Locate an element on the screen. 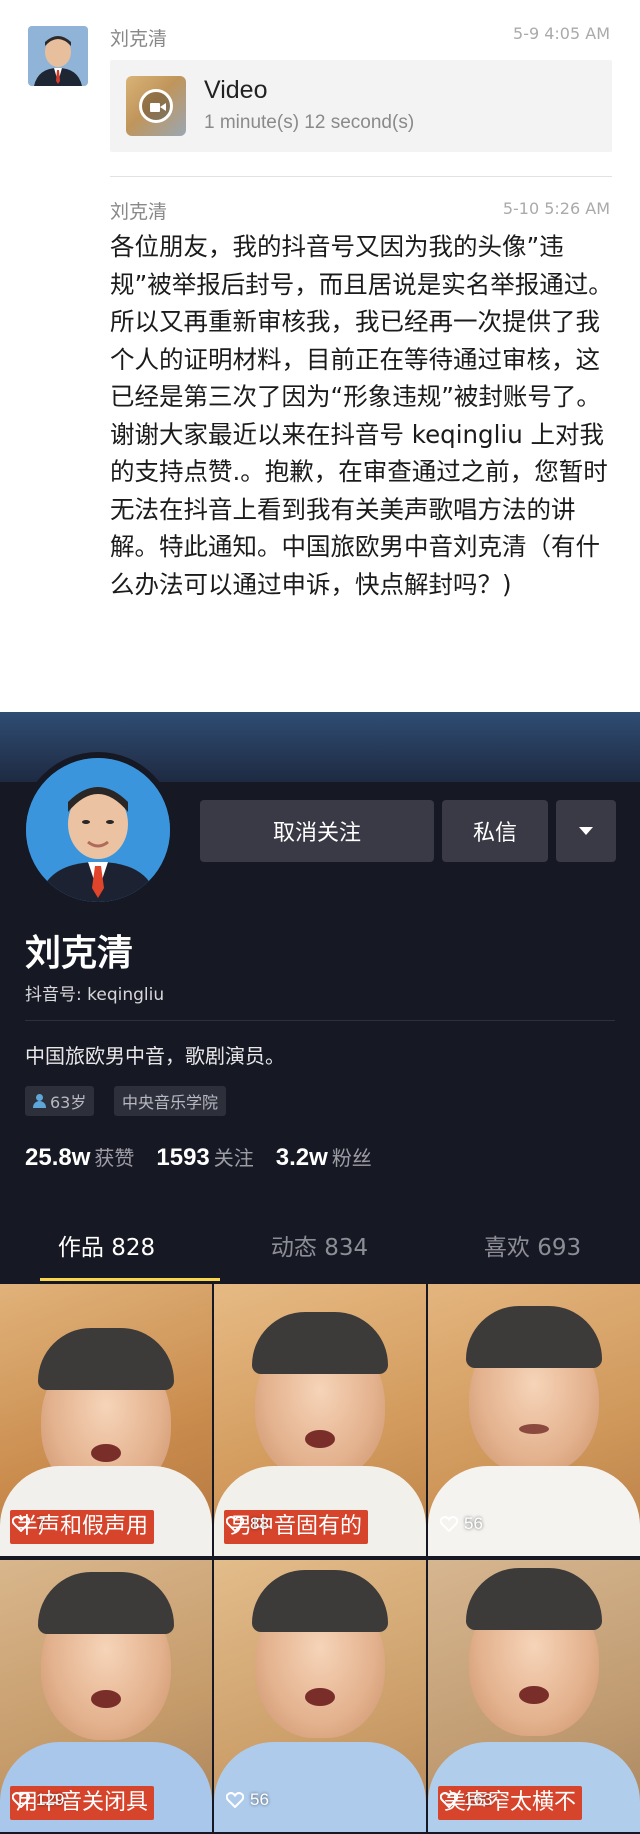 The height and width of the screenshot is (1834, 640). following-label: 关注 is located at coordinates (234, 1156).